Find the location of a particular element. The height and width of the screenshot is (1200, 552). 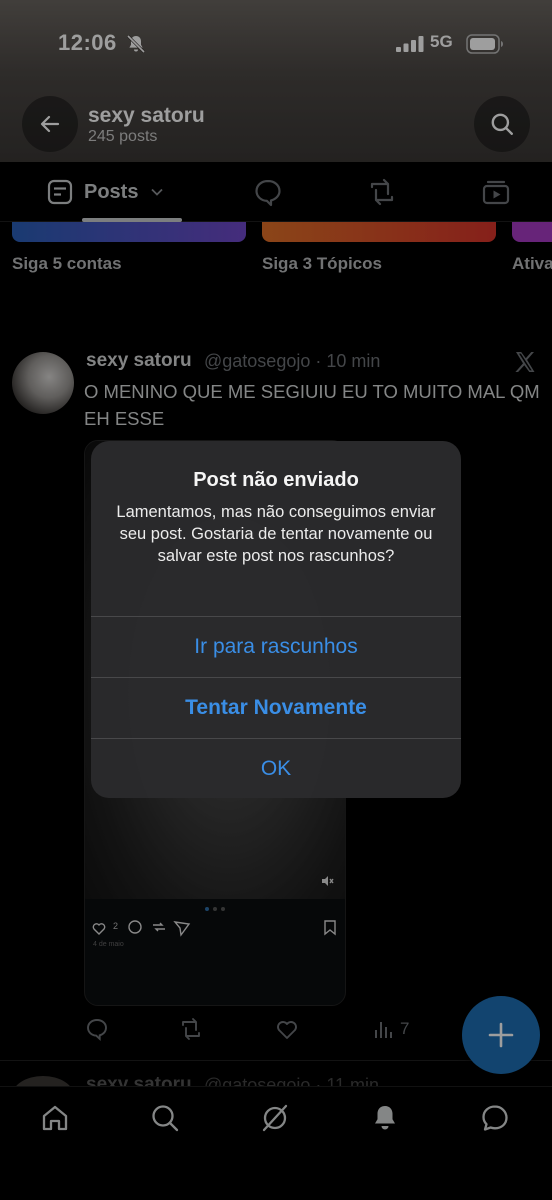

go-to-drafts-button: Ir para rascunhos is located at coordinates (276, 646).